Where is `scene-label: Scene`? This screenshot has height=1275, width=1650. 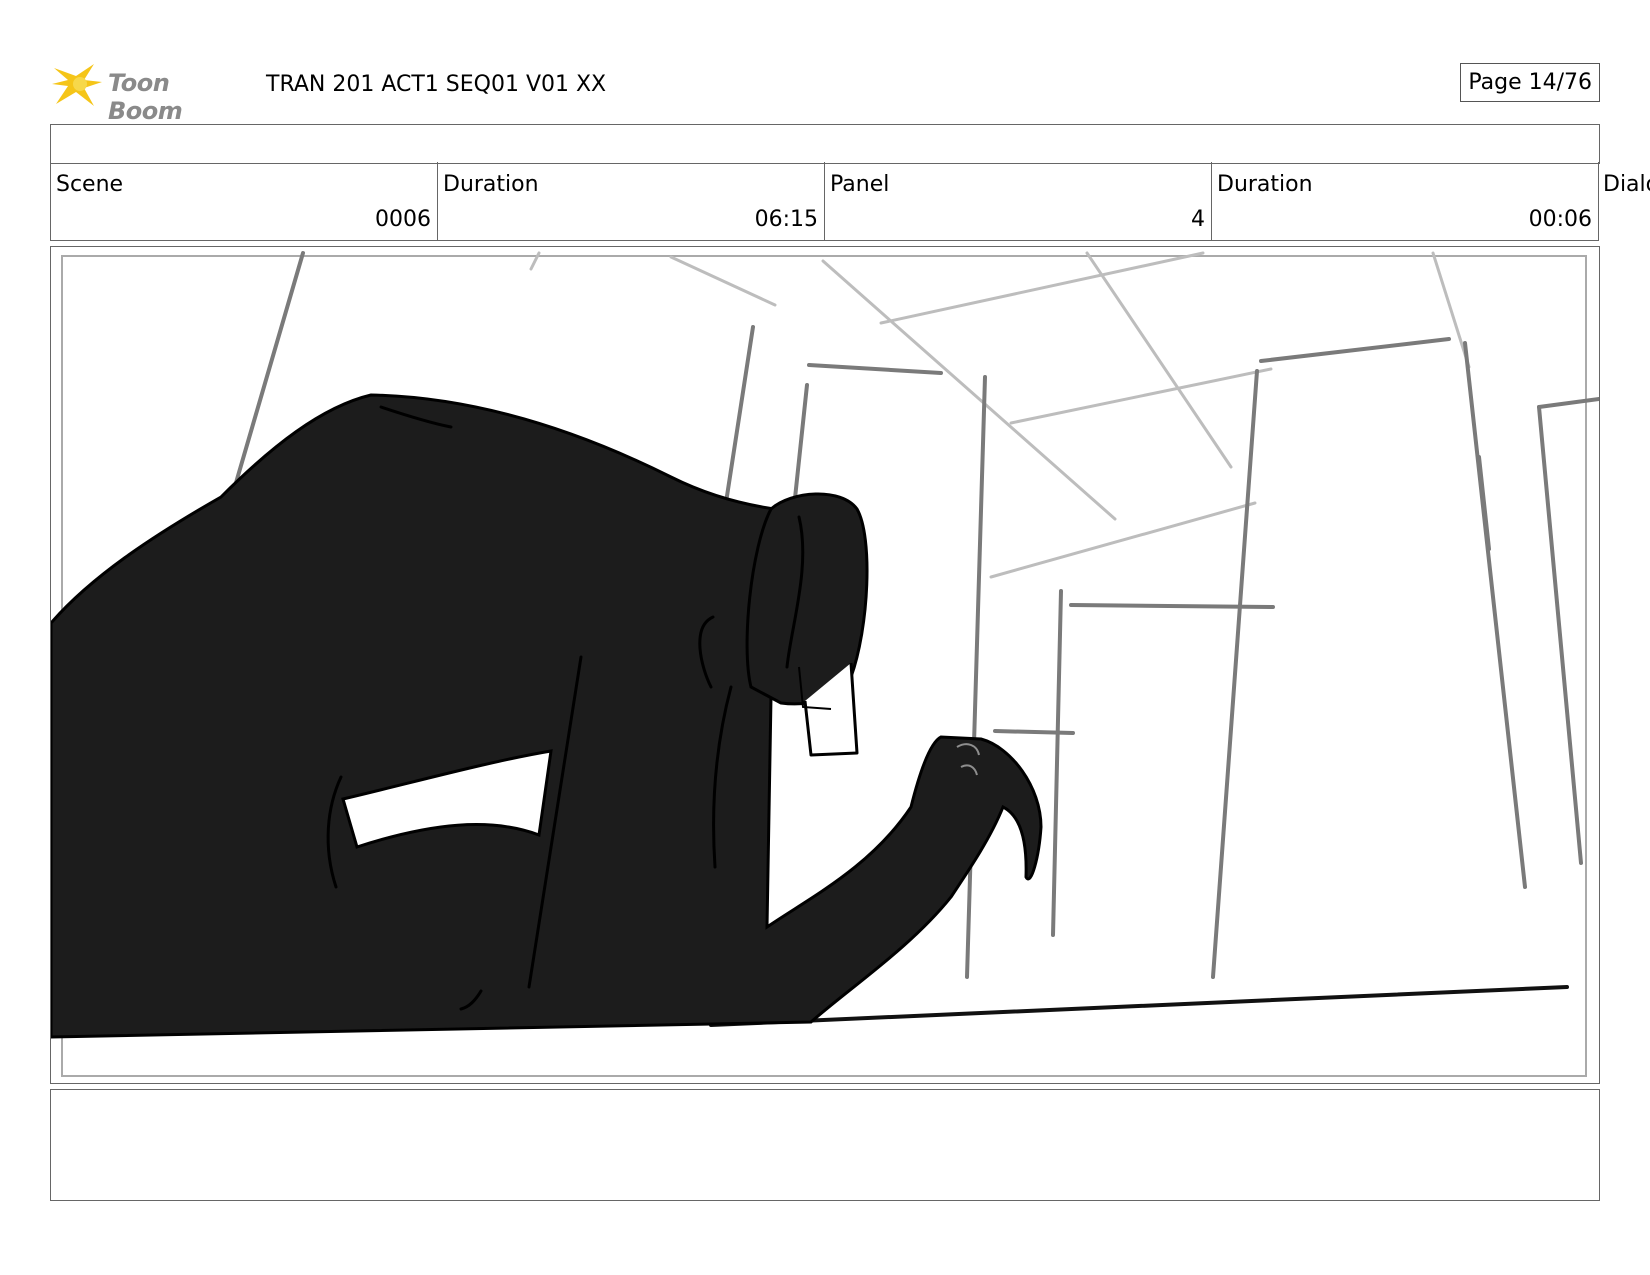 scene-label: Scene is located at coordinates (90, 184).